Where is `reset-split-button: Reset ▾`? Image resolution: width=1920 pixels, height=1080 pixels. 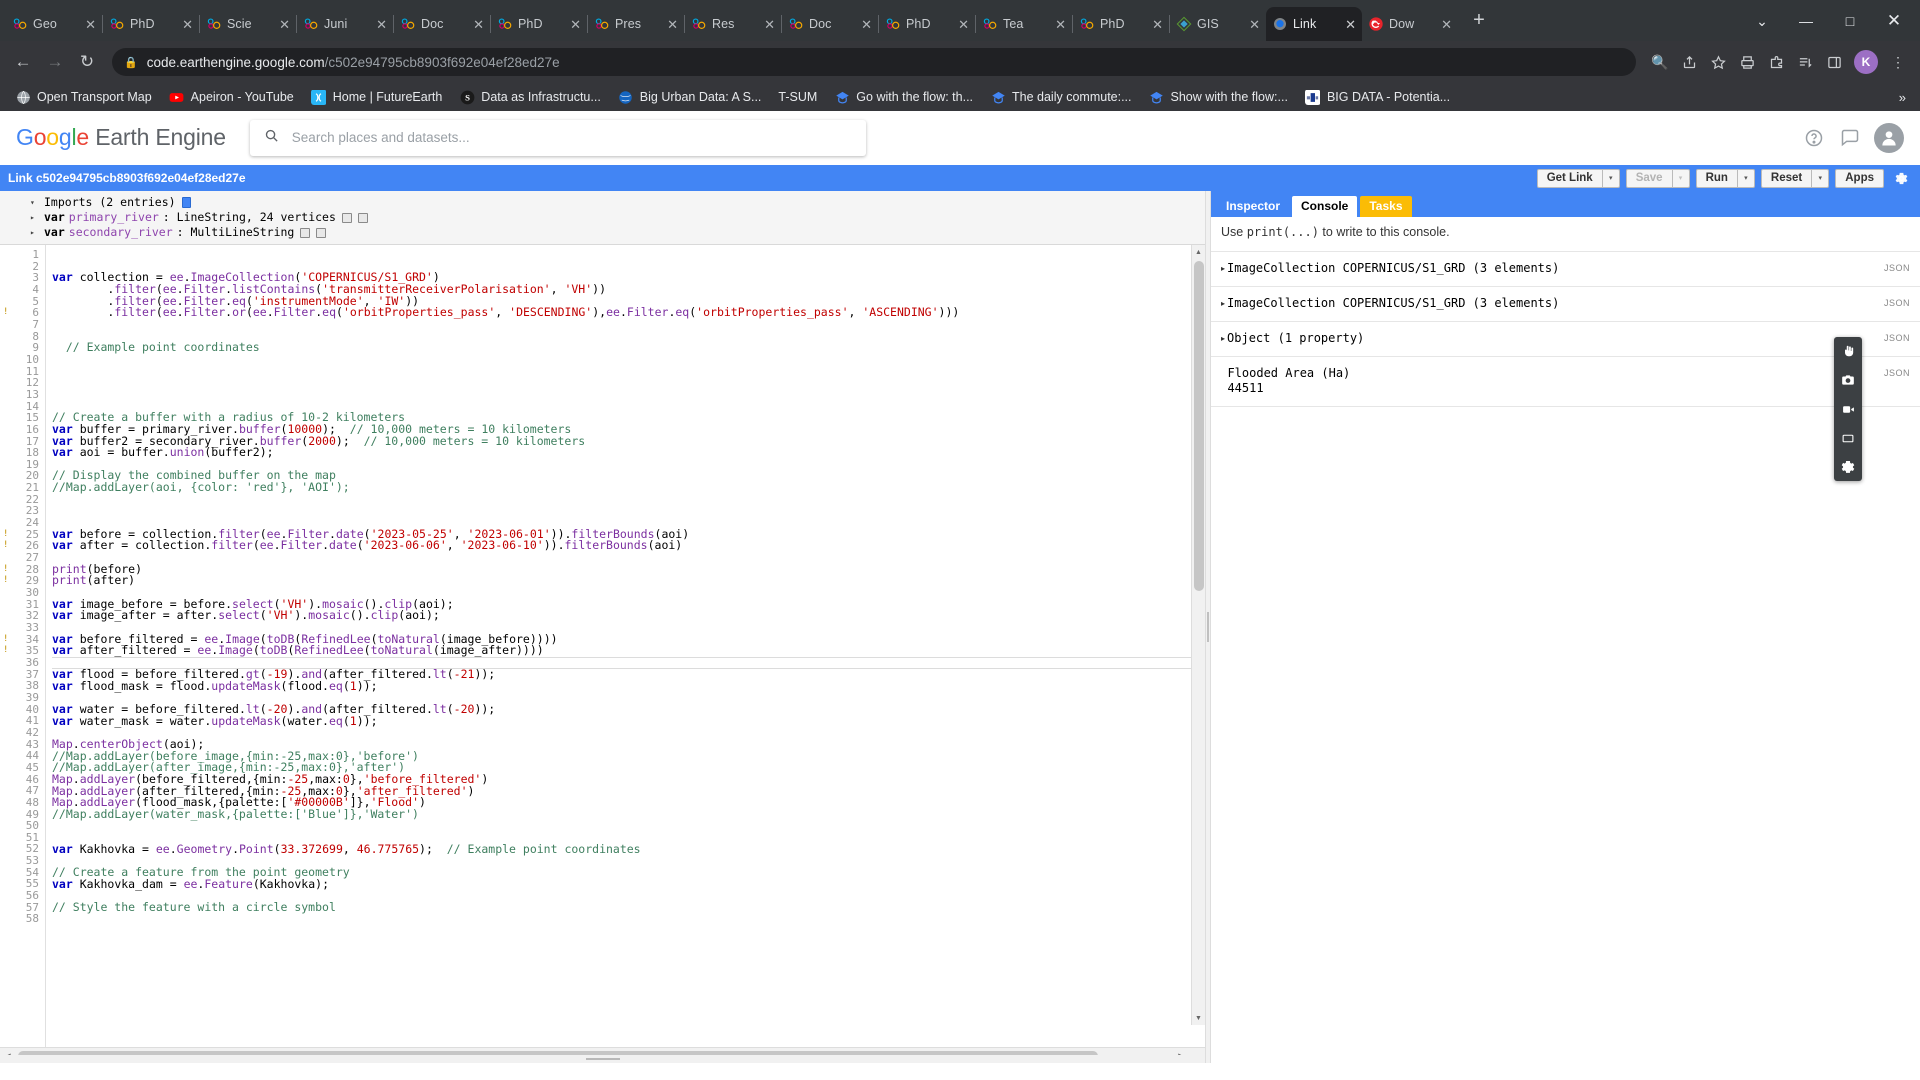
reset-split-button: Reset ▾ is located at coordinates (1795, 178).